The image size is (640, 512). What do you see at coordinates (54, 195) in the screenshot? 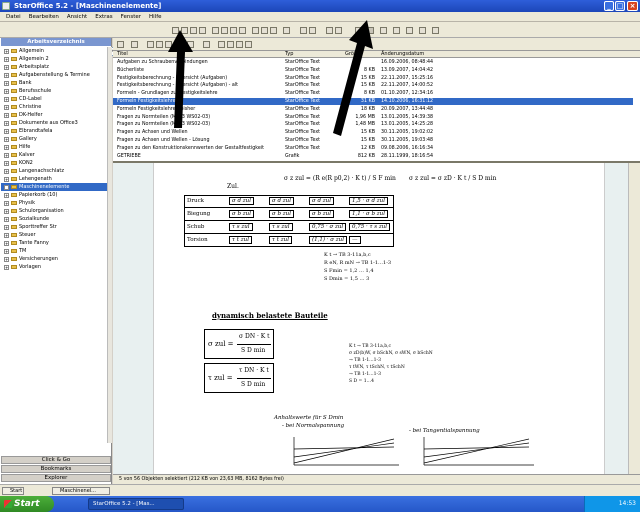
I see `tree-item: + Papierkorb (10)` at bounding box center [54, 195].